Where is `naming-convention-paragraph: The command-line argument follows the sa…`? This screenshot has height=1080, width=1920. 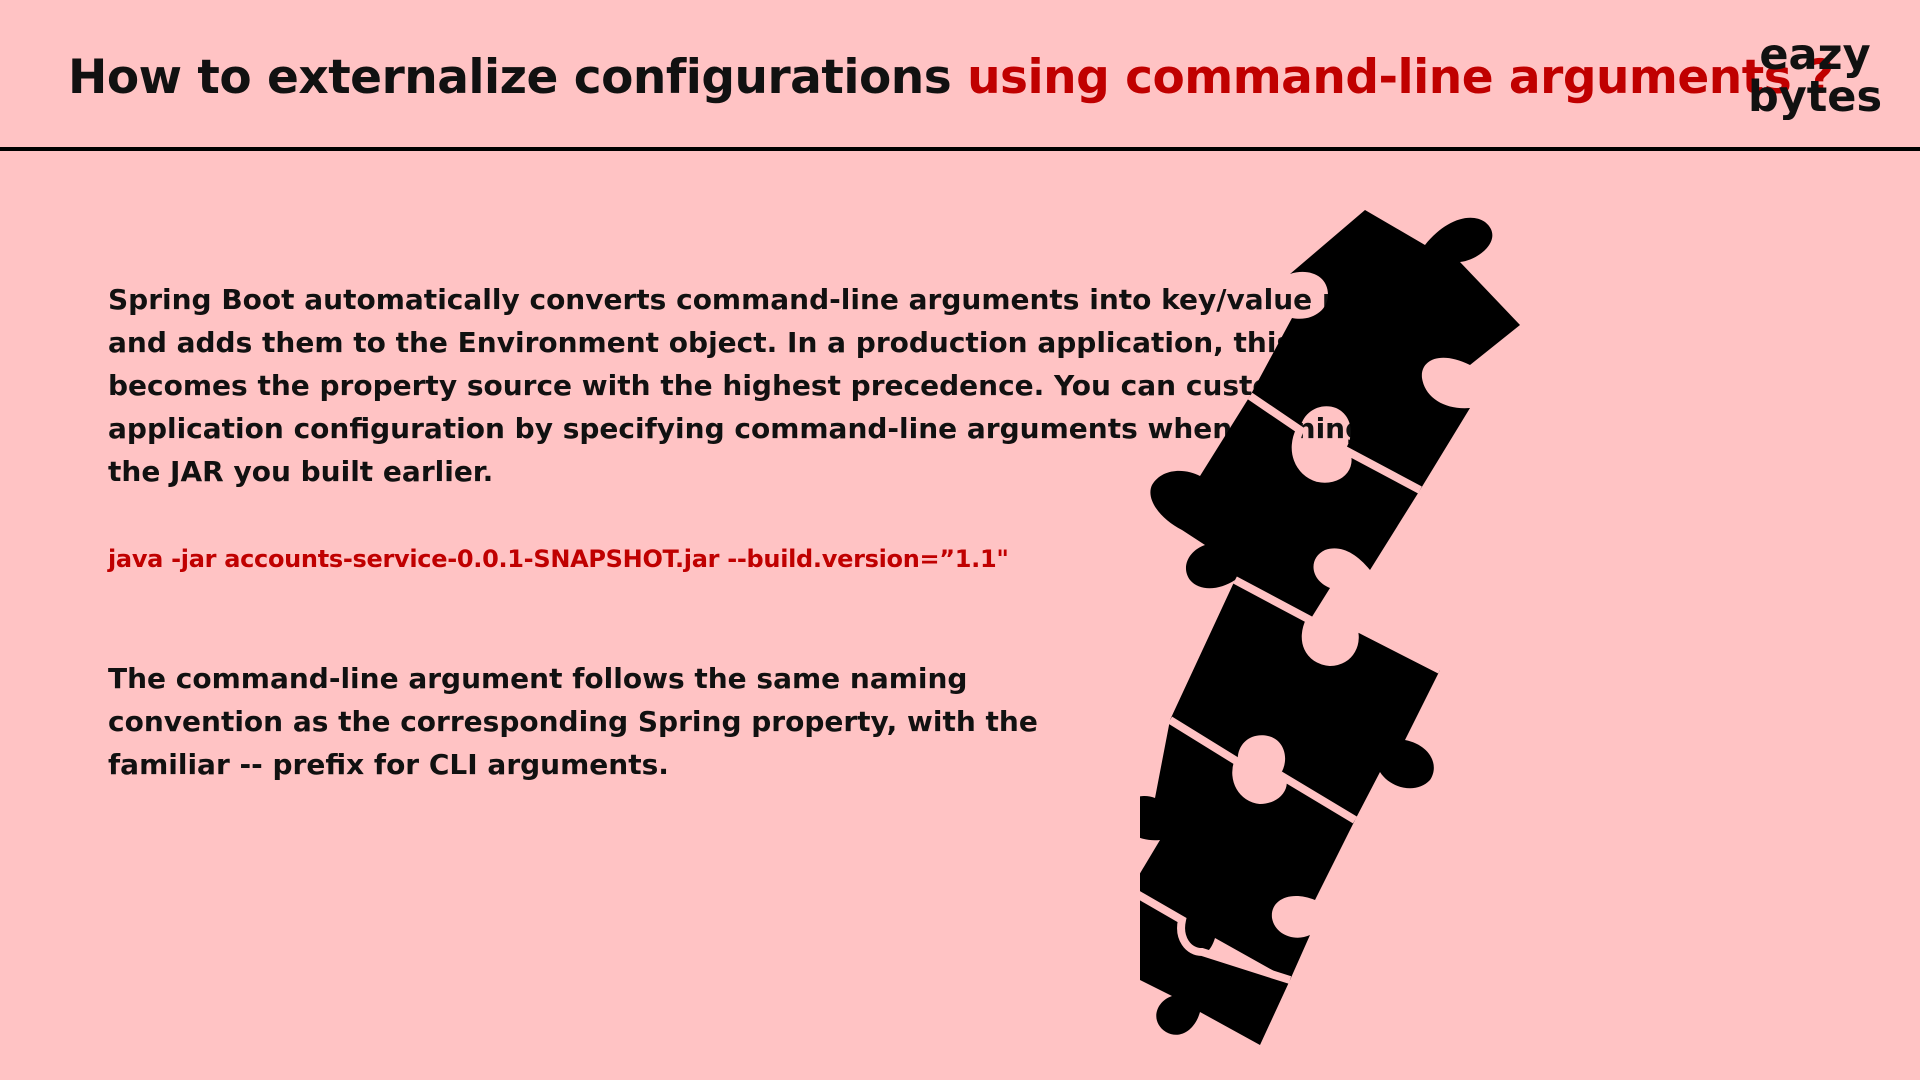 naming-convention-paragraph: The command-line argument follows the sa… is located at coordinates (573, 721).